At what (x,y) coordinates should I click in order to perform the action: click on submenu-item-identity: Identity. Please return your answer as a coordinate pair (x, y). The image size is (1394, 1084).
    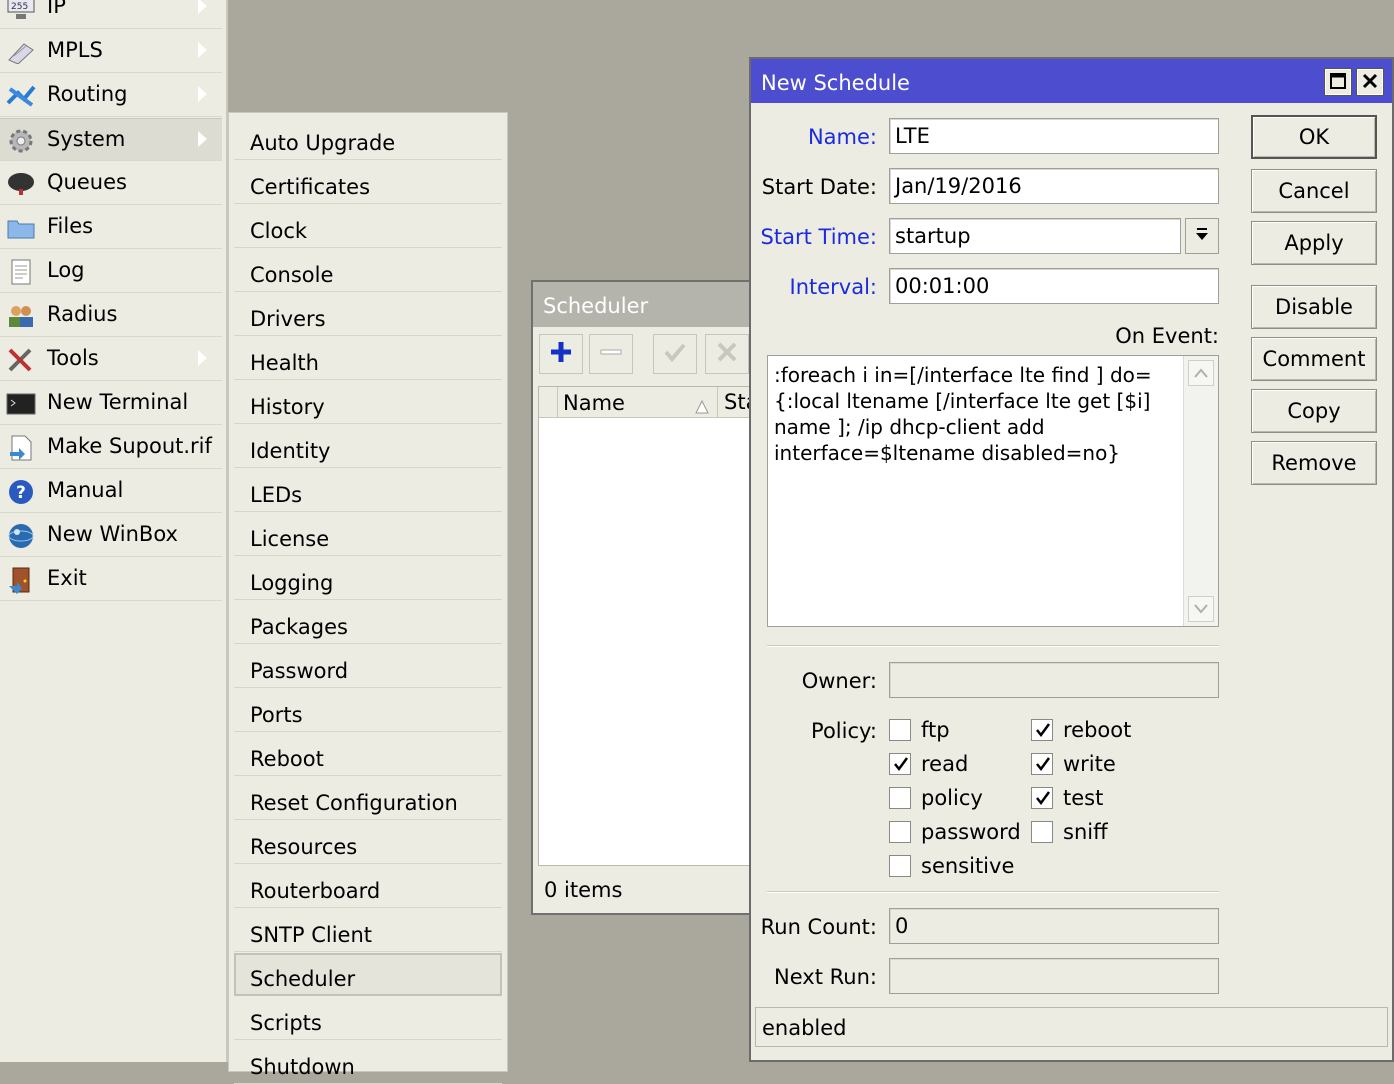
    Looking at the image, I should click on (368, 446).